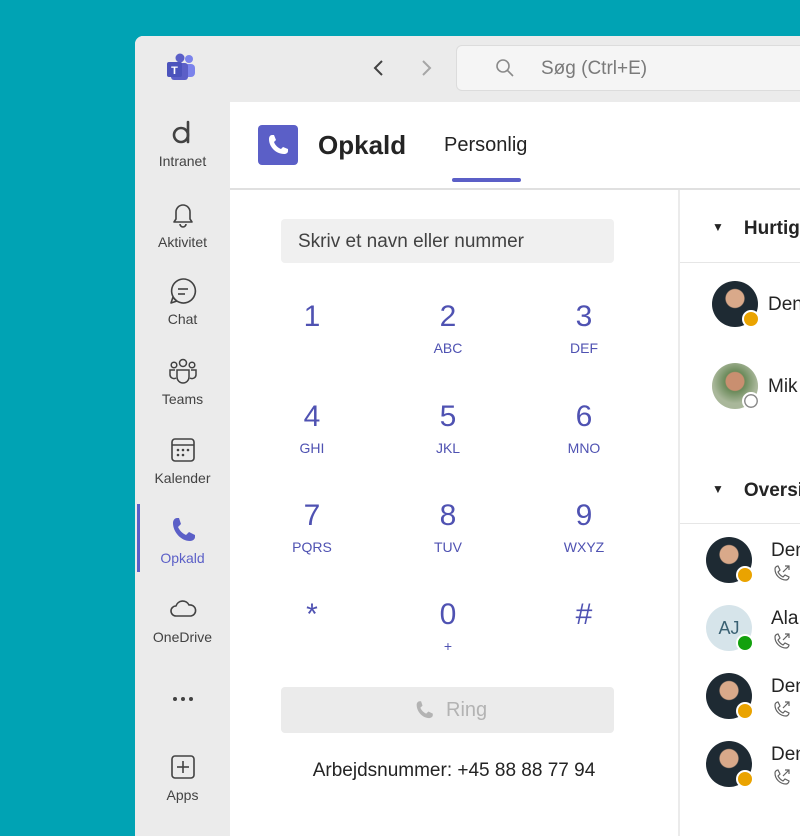 This screenshot has height=836, width=800. I want to click on dial-key: 2 ABC, so click(448, 340).